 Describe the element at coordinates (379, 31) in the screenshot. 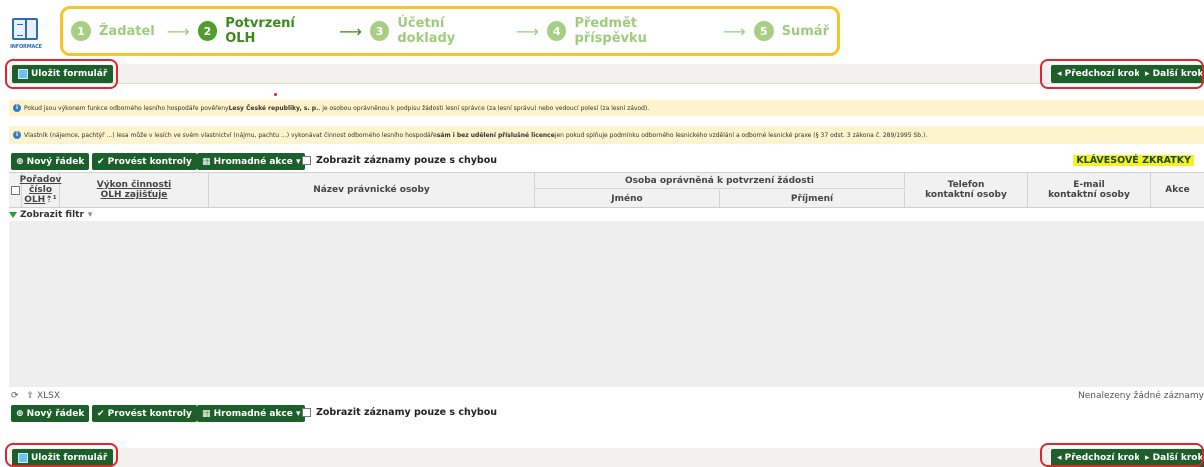

I see `step-number: 3` at that location.